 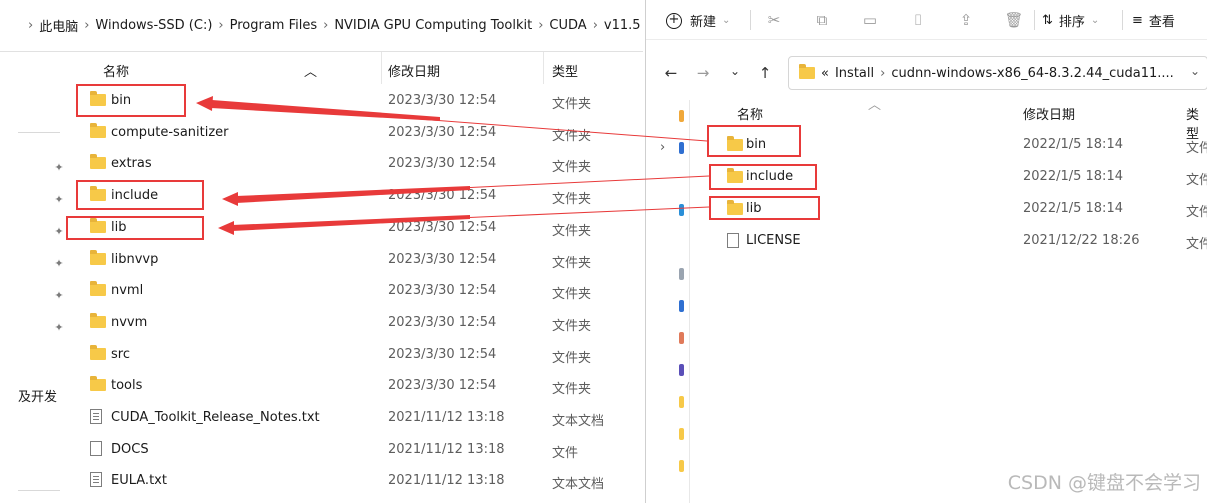 What do you see at coordinates (822, 20) in the screenshot?
I see `copy-icon: ⧉` at bounding box center [822, 20].